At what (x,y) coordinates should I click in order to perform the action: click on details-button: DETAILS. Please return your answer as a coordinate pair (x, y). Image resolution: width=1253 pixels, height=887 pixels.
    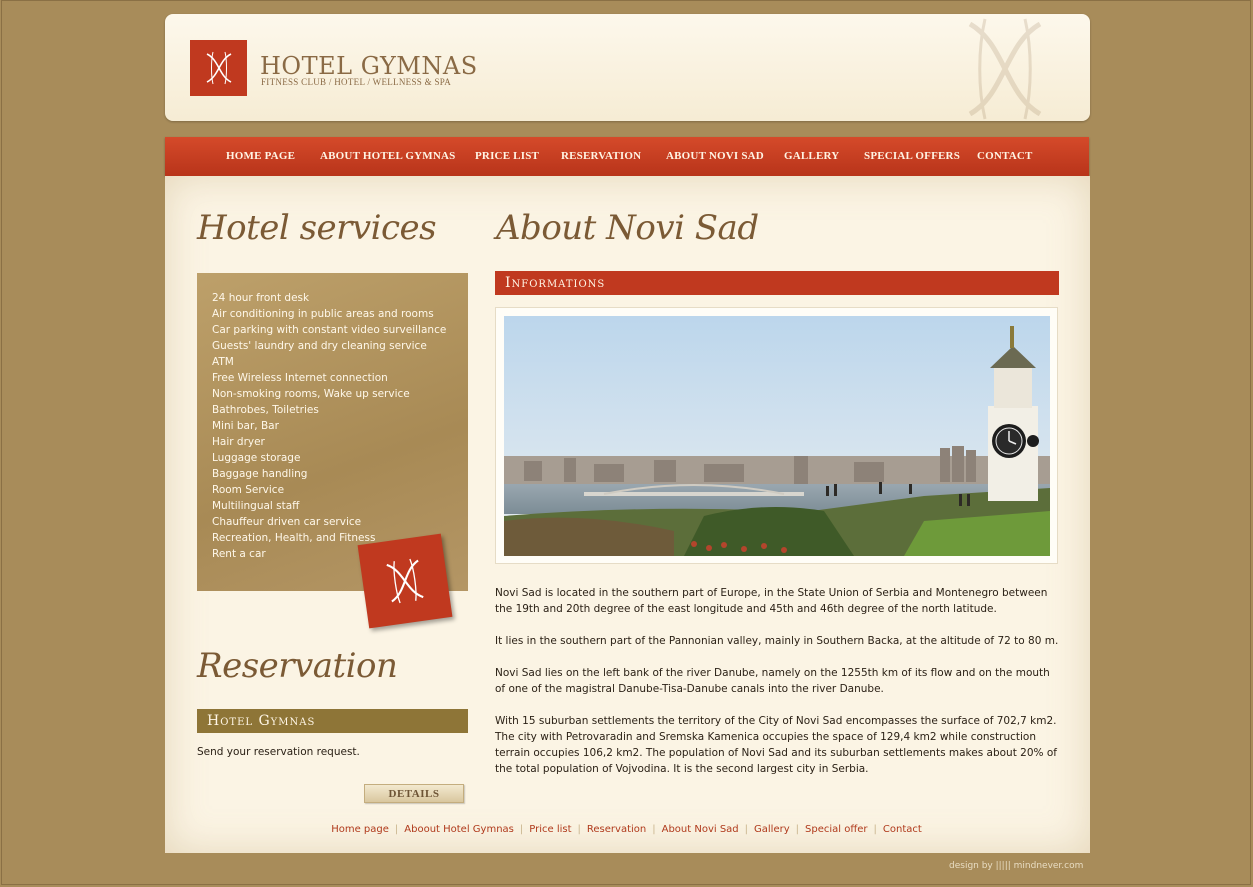
    Looking at the image, I should click on (414, 793).